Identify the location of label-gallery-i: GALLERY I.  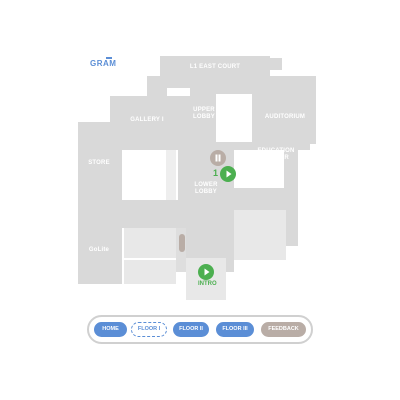
(147, 120).